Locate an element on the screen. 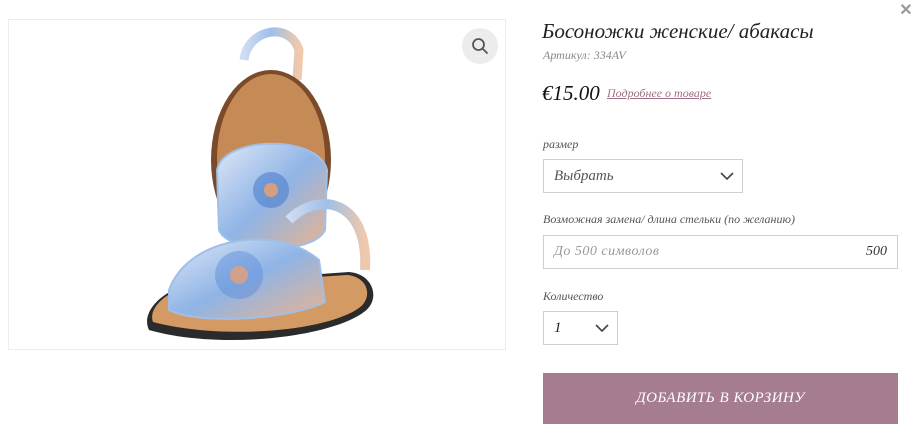 The image size is (918, 436). add-to-cart-button: ДОБАВИТЬ В КОРЗИНУ is located at coordinates (720, 398).